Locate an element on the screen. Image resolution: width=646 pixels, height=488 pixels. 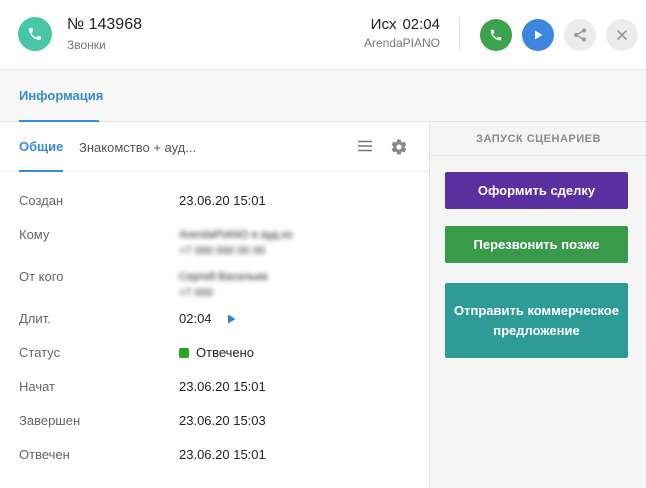
field-label: Длит. is located at coordinates (35, 318).